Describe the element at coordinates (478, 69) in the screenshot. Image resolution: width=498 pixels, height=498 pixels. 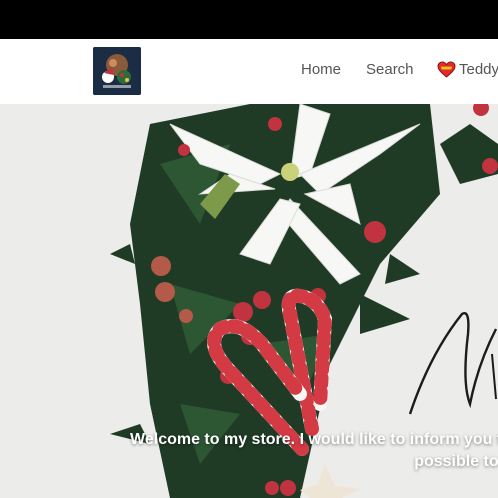
I see `nav-teddy-label: Teddy` at that location.